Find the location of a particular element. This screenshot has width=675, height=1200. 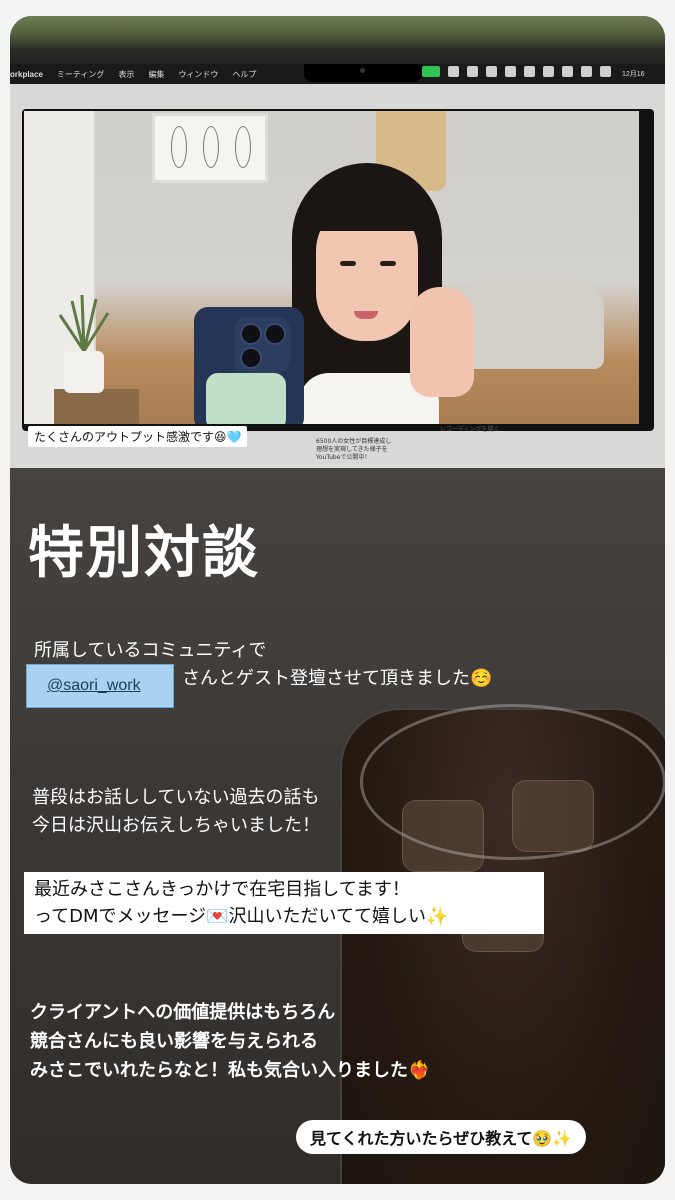

paragraph-line: 今日は沢山お伝えしちゃいました！ is located at coordinates (176, 825).